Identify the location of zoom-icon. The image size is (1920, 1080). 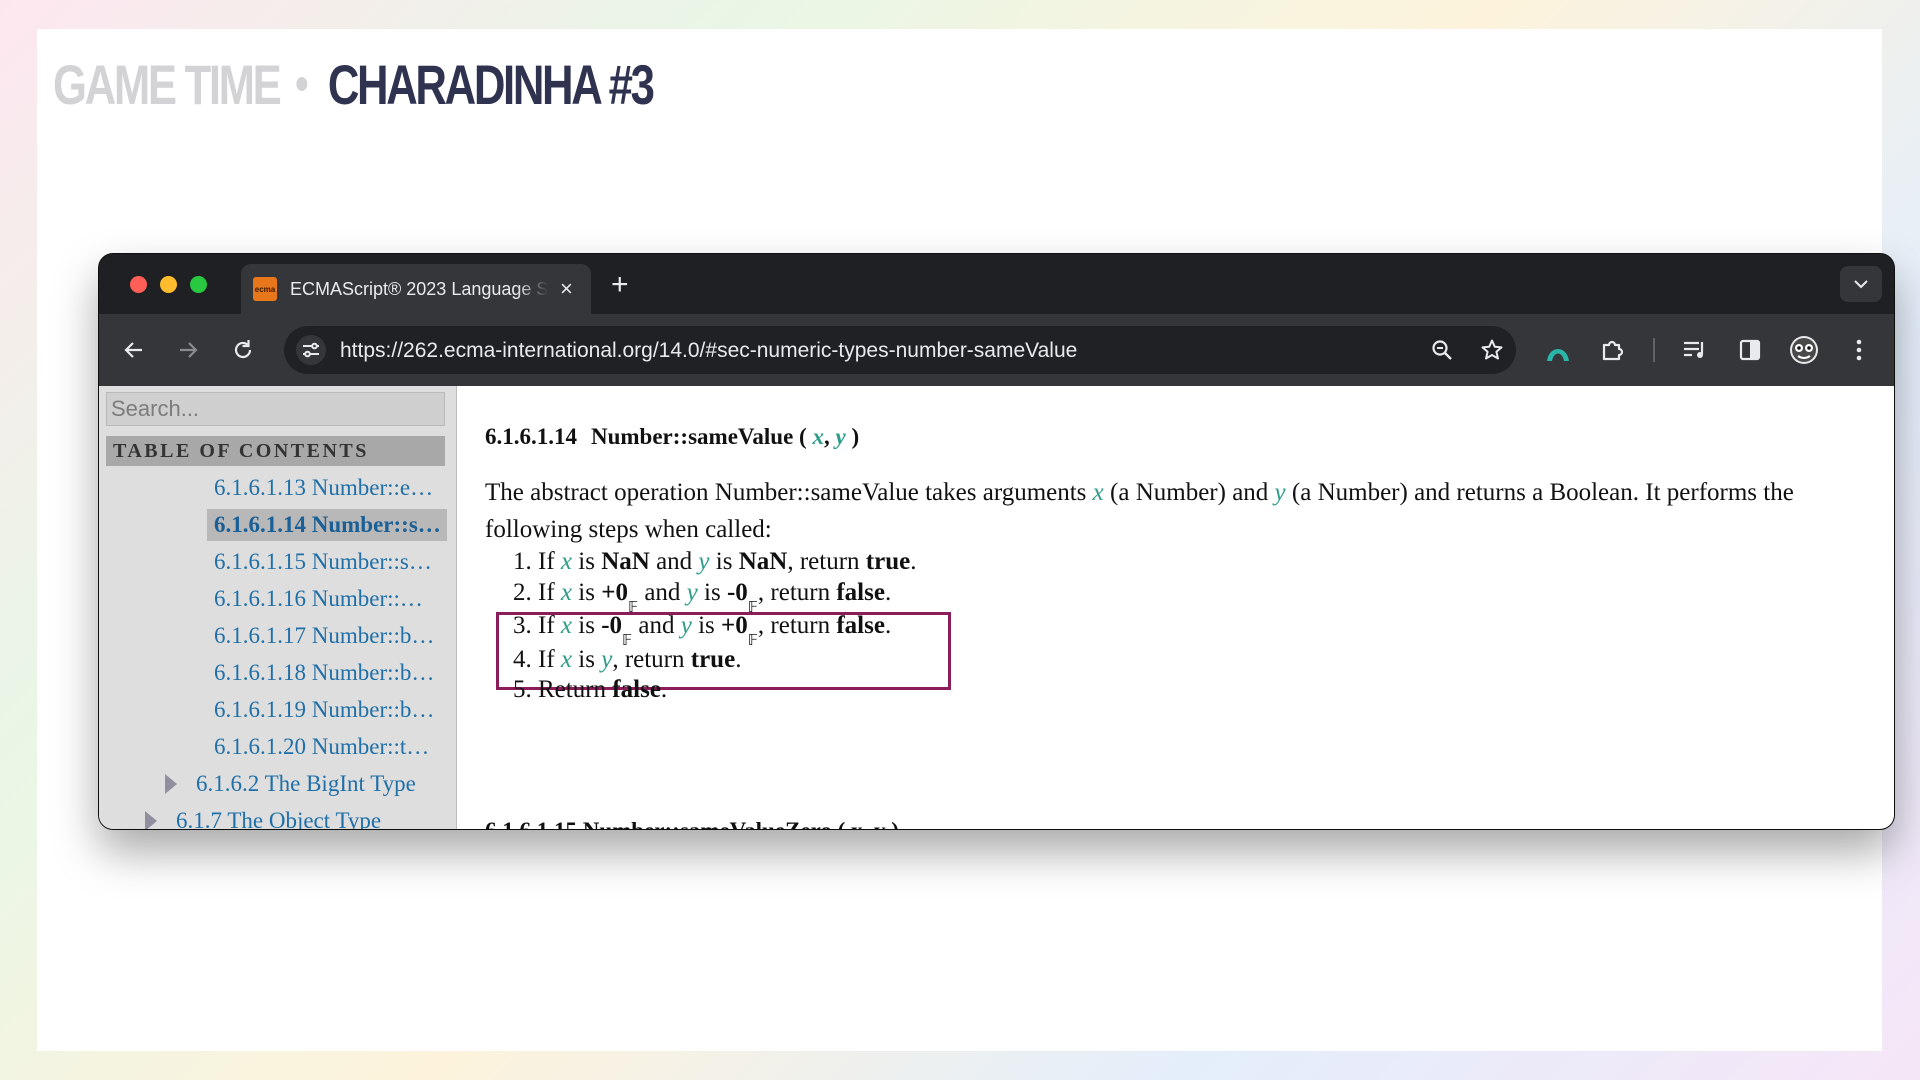
(1442, 350).